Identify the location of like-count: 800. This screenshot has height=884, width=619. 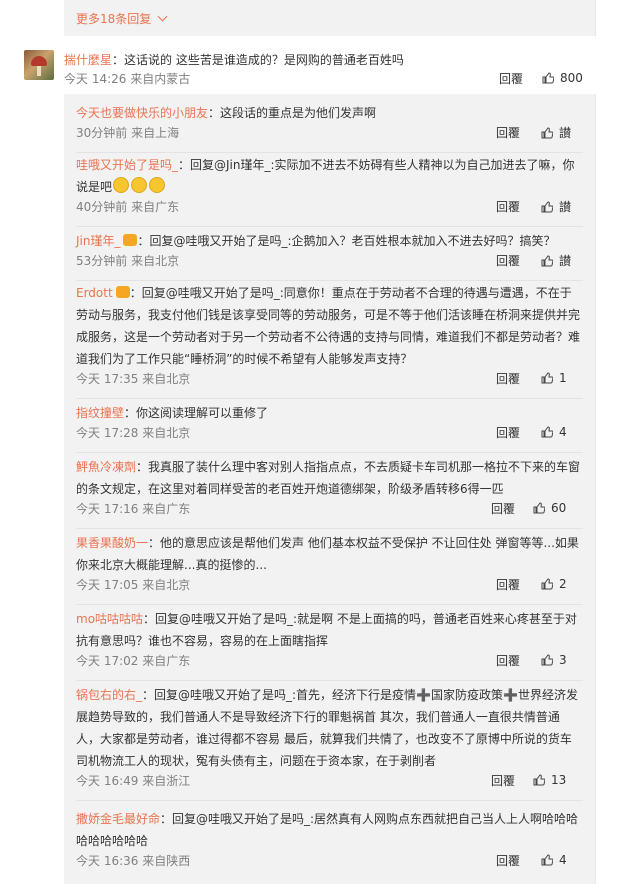
(571, 78).